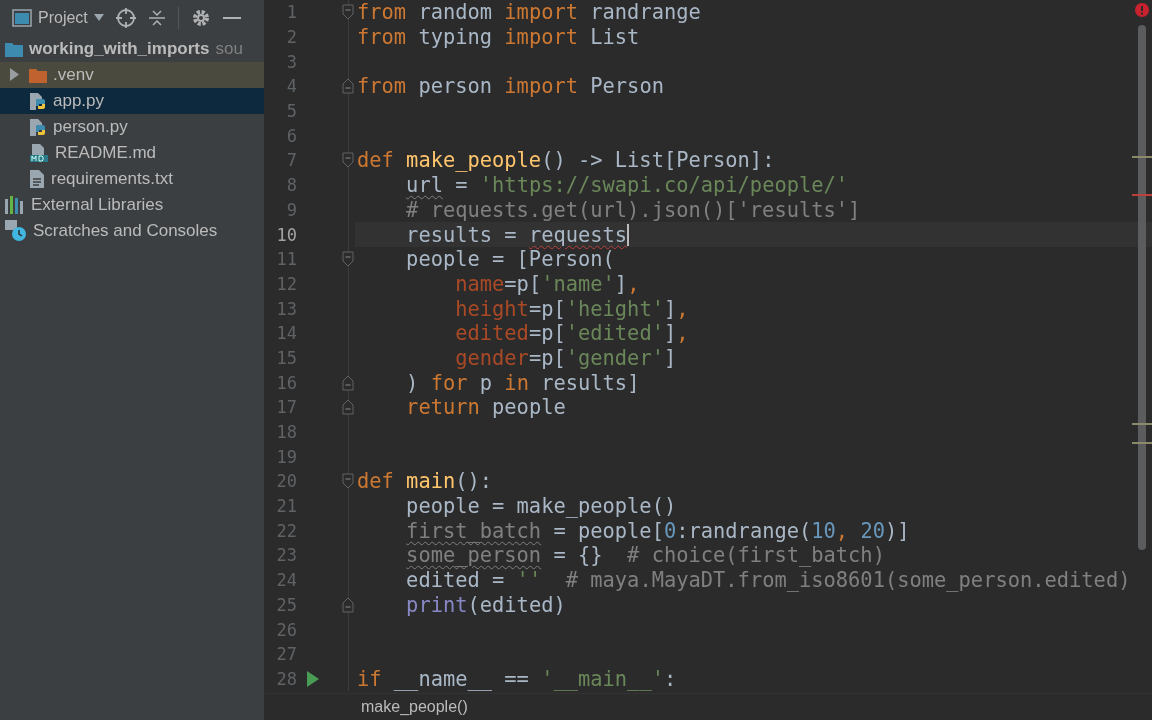  What do you see at coordinates (39, 153) in the screenshot?
I see `markdown-file-icon` at bounding box center [39, 153].